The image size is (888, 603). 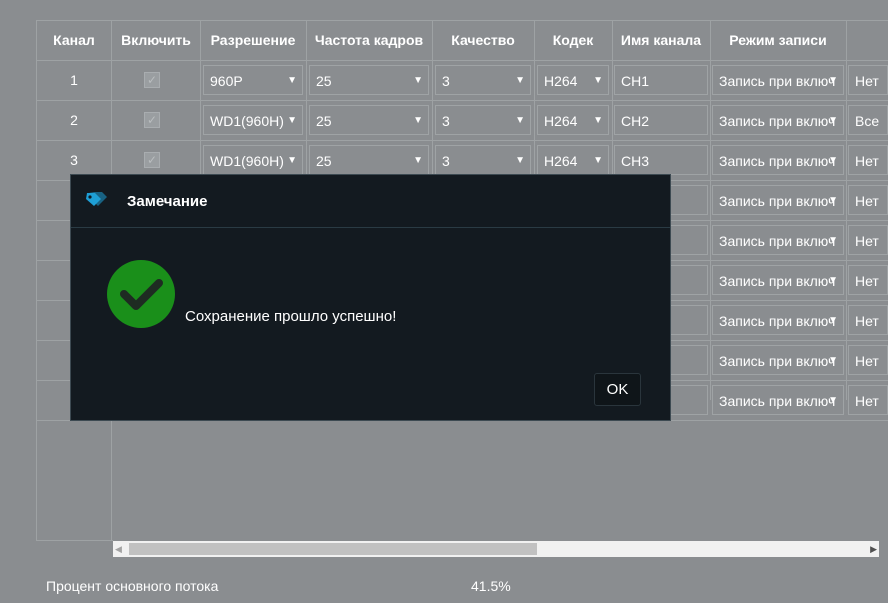 What do you see at coordinates (74, 540) in the screenshot?
I see `table-bottom-border` at bounding box center [74, 540].